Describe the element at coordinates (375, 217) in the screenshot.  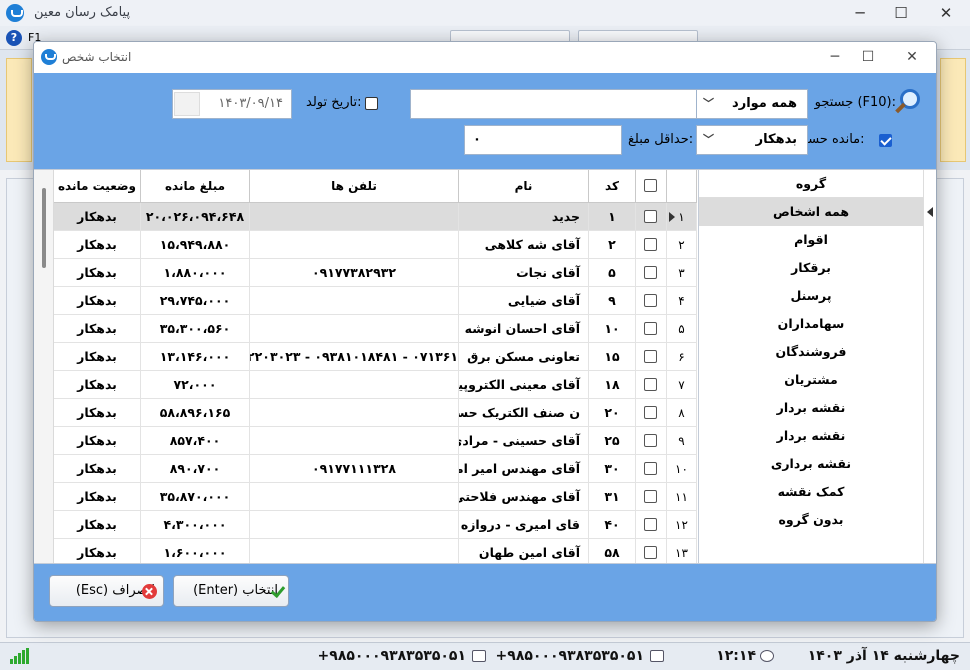
I see `table-row: بدهکار ۲۰،۰۲۶،۰۹۴،۶۴۸ جدید ۱ ۱` at that location.